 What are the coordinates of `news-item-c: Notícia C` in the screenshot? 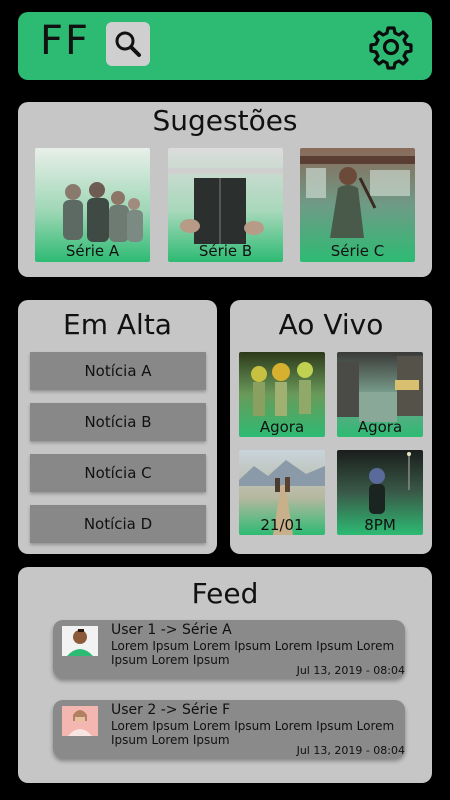 It's located at (118, 473).